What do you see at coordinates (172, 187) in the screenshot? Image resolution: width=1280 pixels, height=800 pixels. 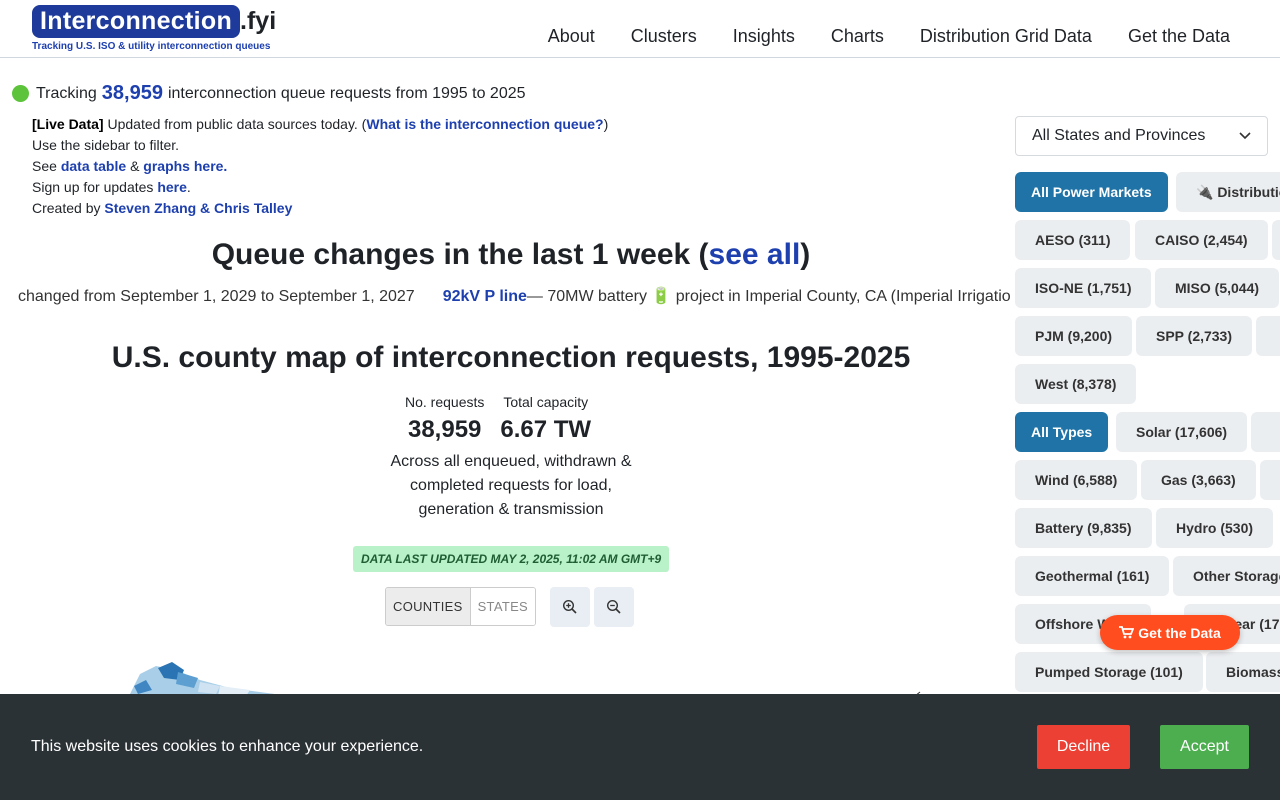 I see `signup-link: here` at bounding box center [172, 187].